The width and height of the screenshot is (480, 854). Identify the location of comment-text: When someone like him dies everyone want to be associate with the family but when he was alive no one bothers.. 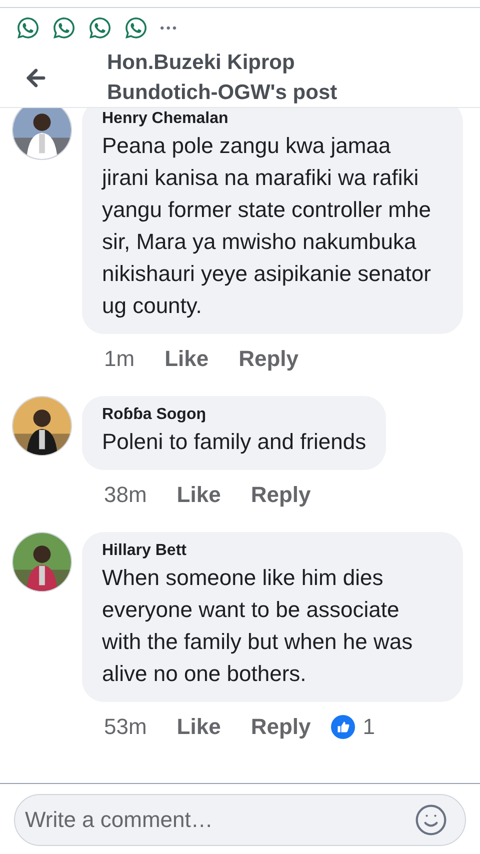
(258, 626).